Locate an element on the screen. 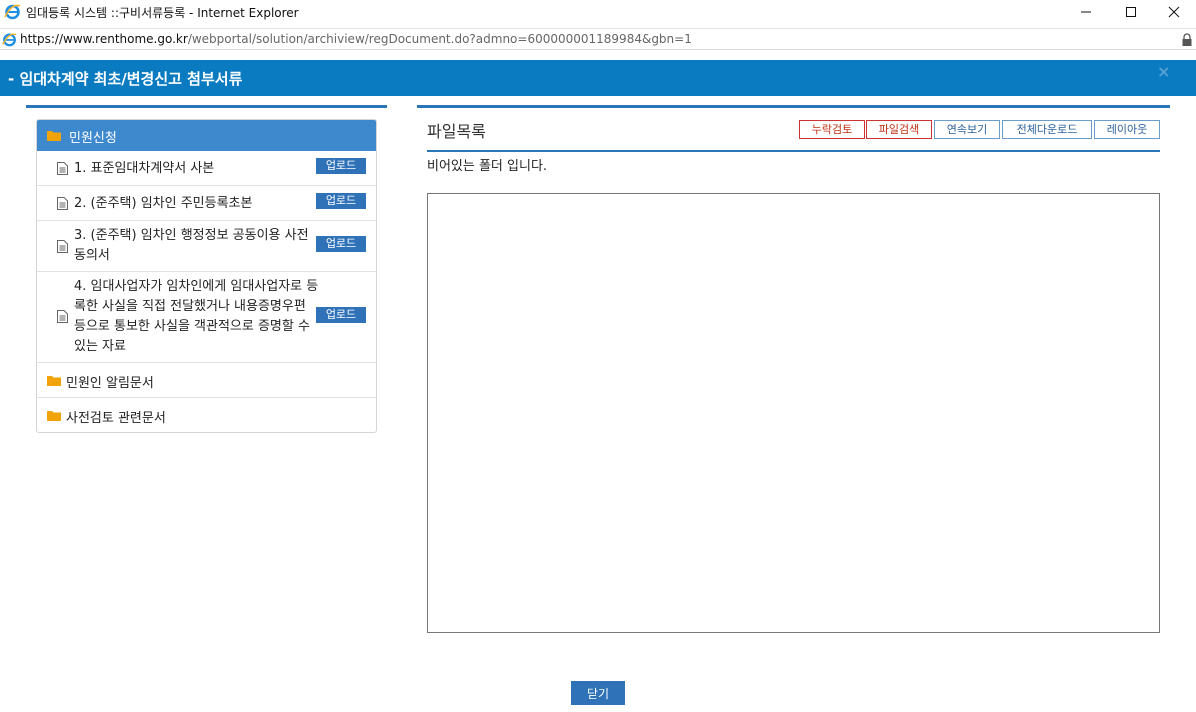  minimize-button is located at coordinates (1086, 12).